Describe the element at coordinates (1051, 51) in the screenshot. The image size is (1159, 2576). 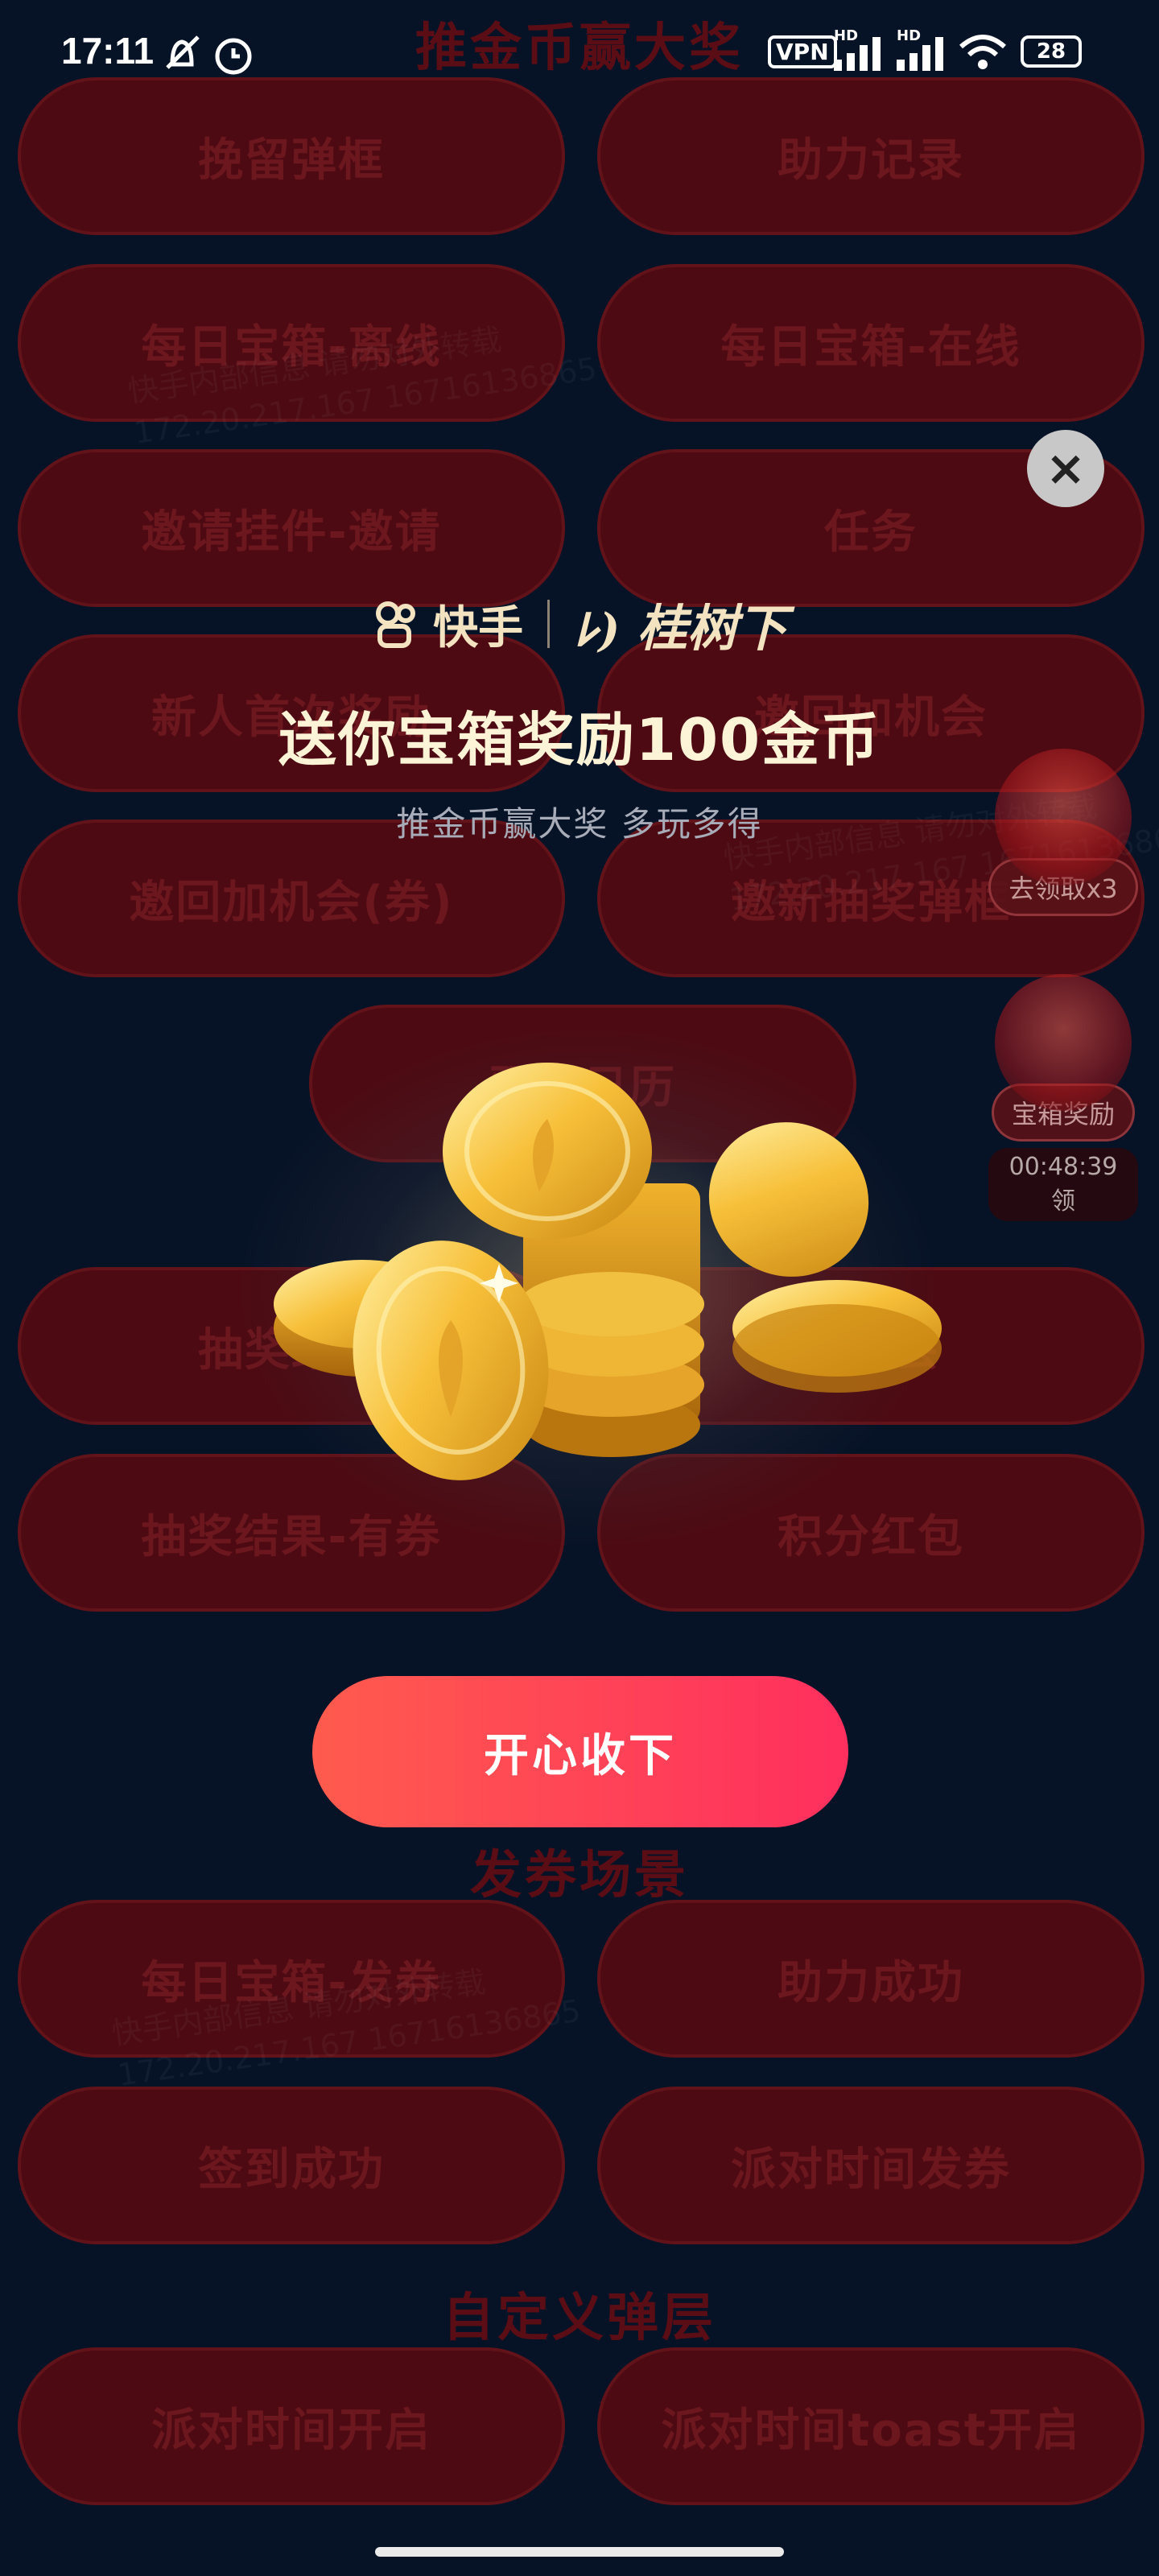
I see `battery-icon: 28` at that location.